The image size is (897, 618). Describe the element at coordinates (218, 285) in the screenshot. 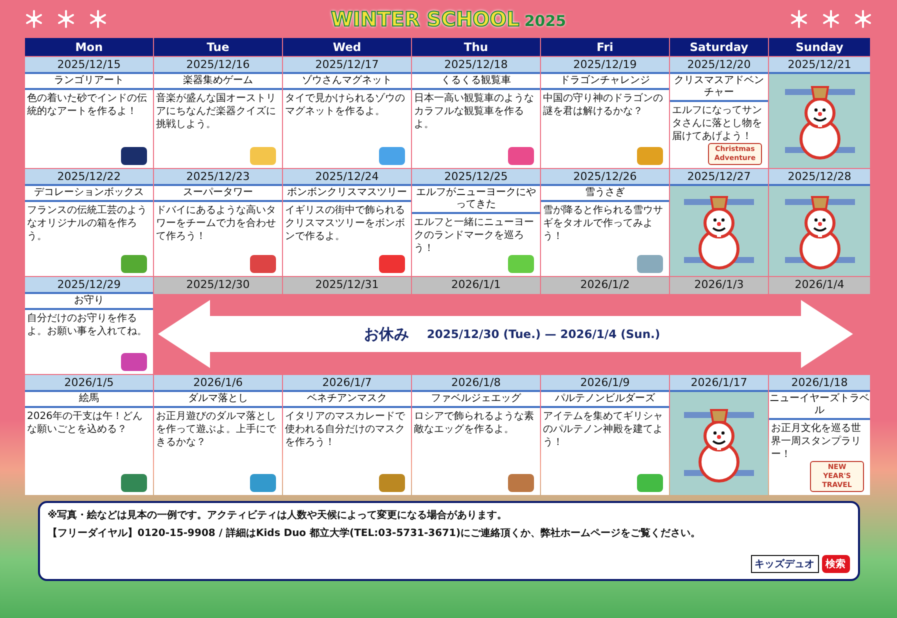

I see `date-label: 2025/12/30` at that location.